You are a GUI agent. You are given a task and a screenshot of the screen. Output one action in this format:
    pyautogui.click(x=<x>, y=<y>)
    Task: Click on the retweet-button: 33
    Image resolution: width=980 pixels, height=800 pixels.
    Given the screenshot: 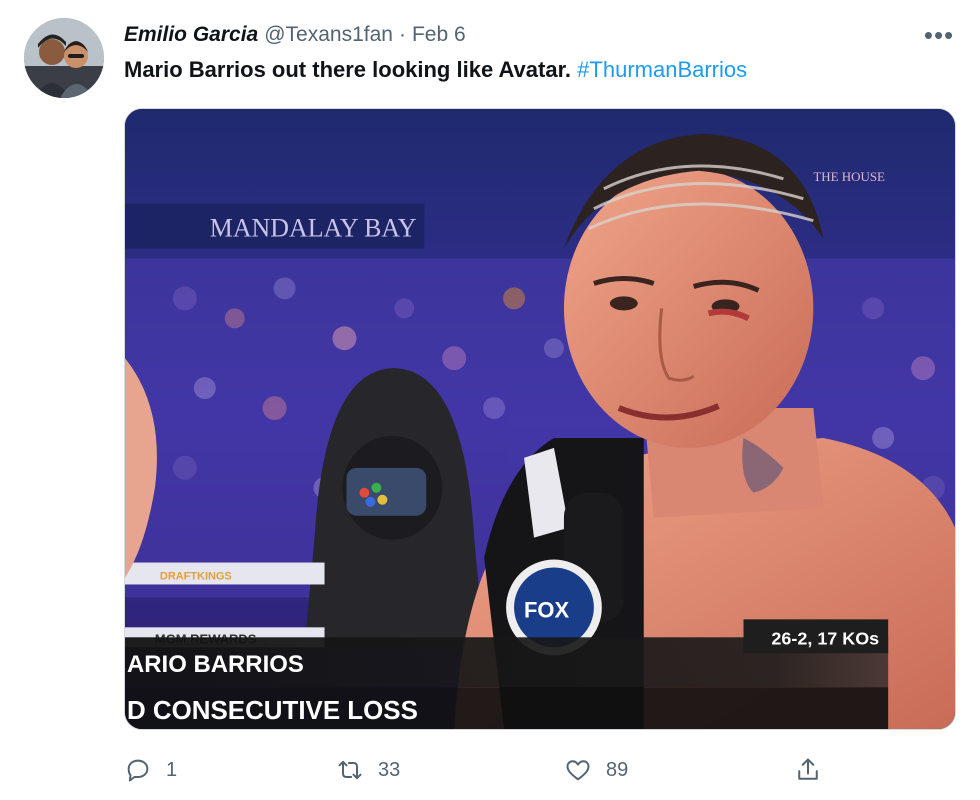 What is the action you would take?
    pyautogui.click(x=368, y=770)
    